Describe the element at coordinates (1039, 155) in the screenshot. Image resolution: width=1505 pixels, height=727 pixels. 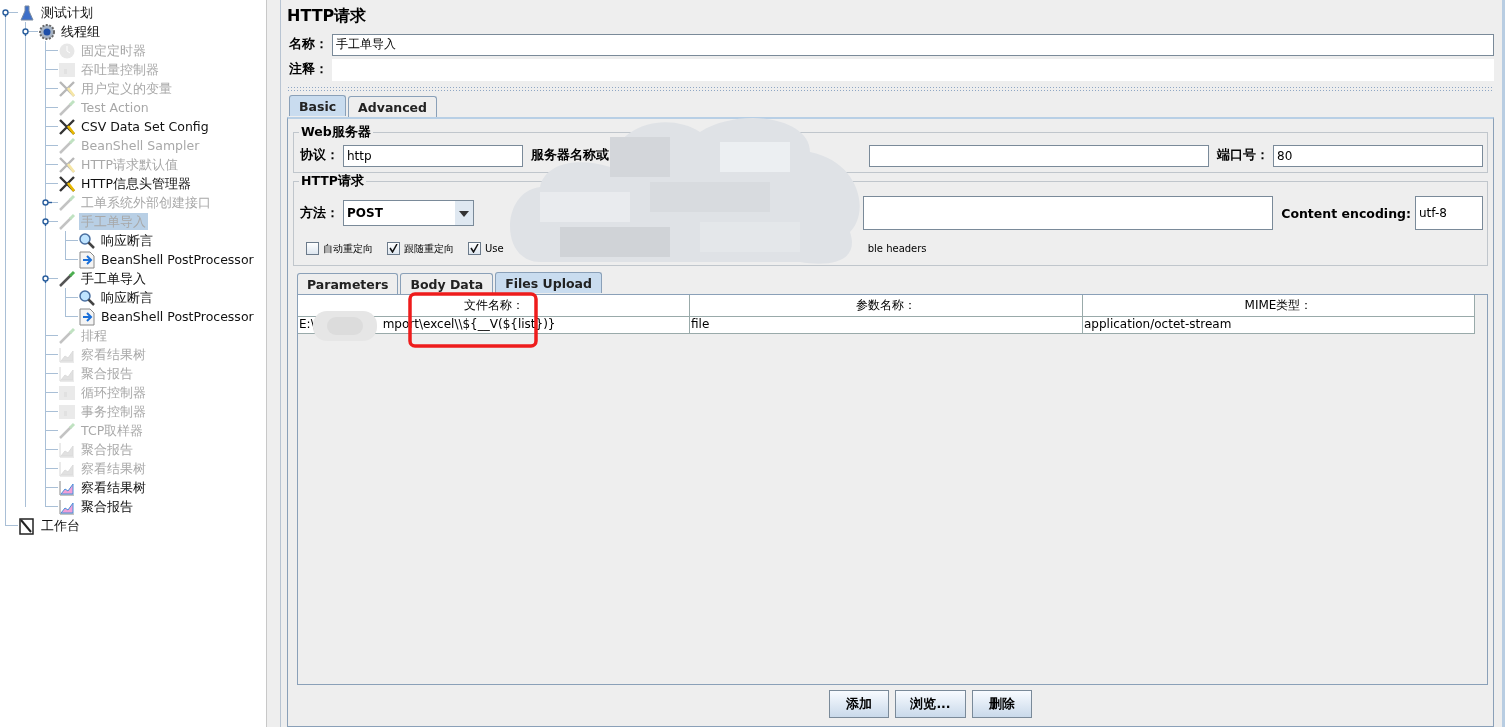
I see `server-field` at that location.